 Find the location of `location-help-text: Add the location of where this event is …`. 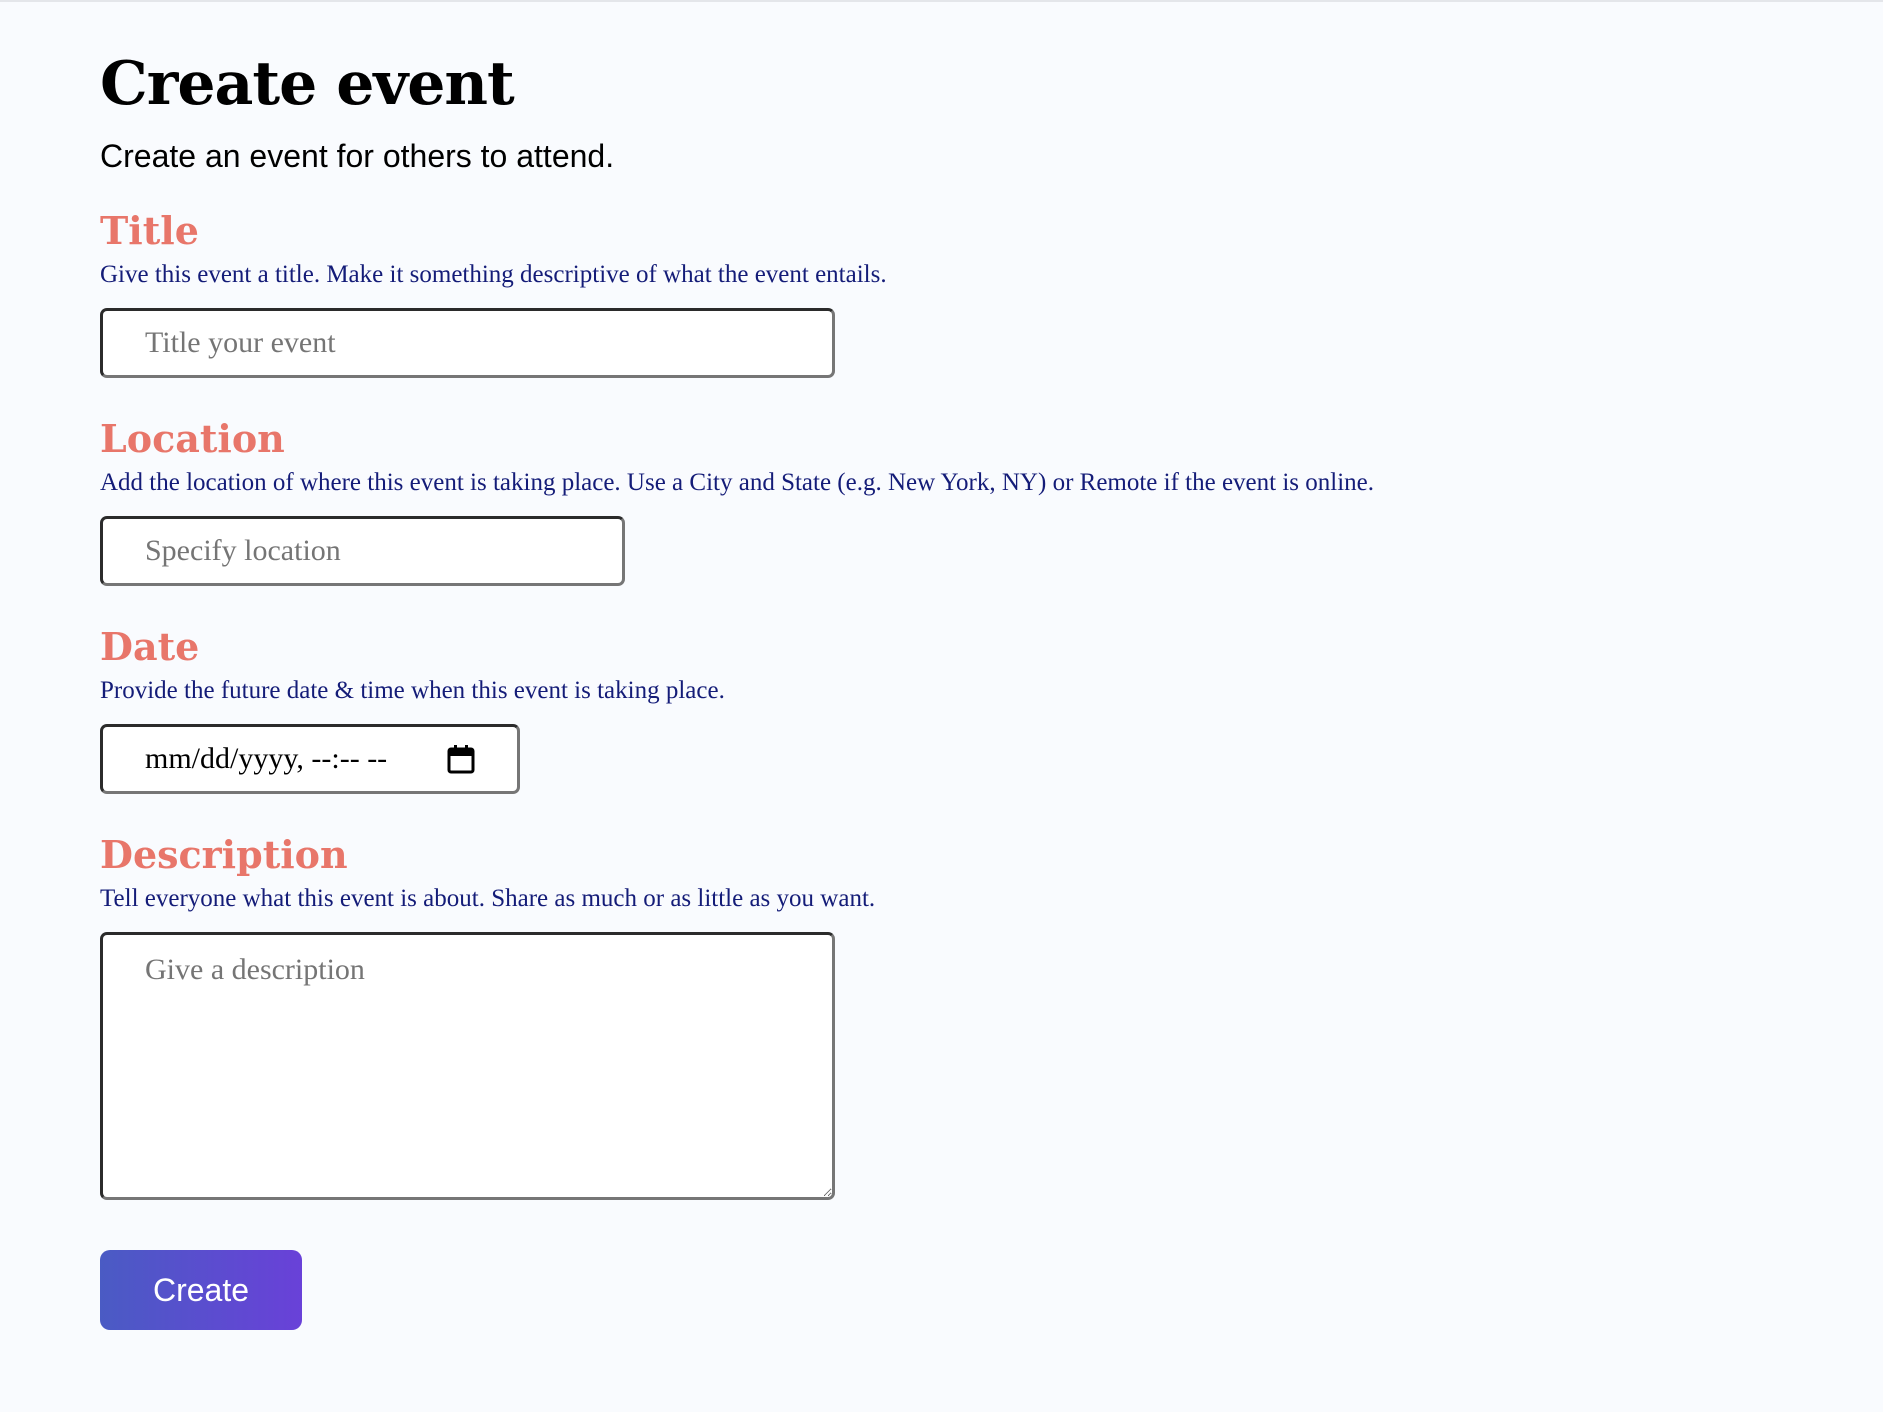

location-help-text: Add the location of where this event is … is located at coordinates (737, 482).